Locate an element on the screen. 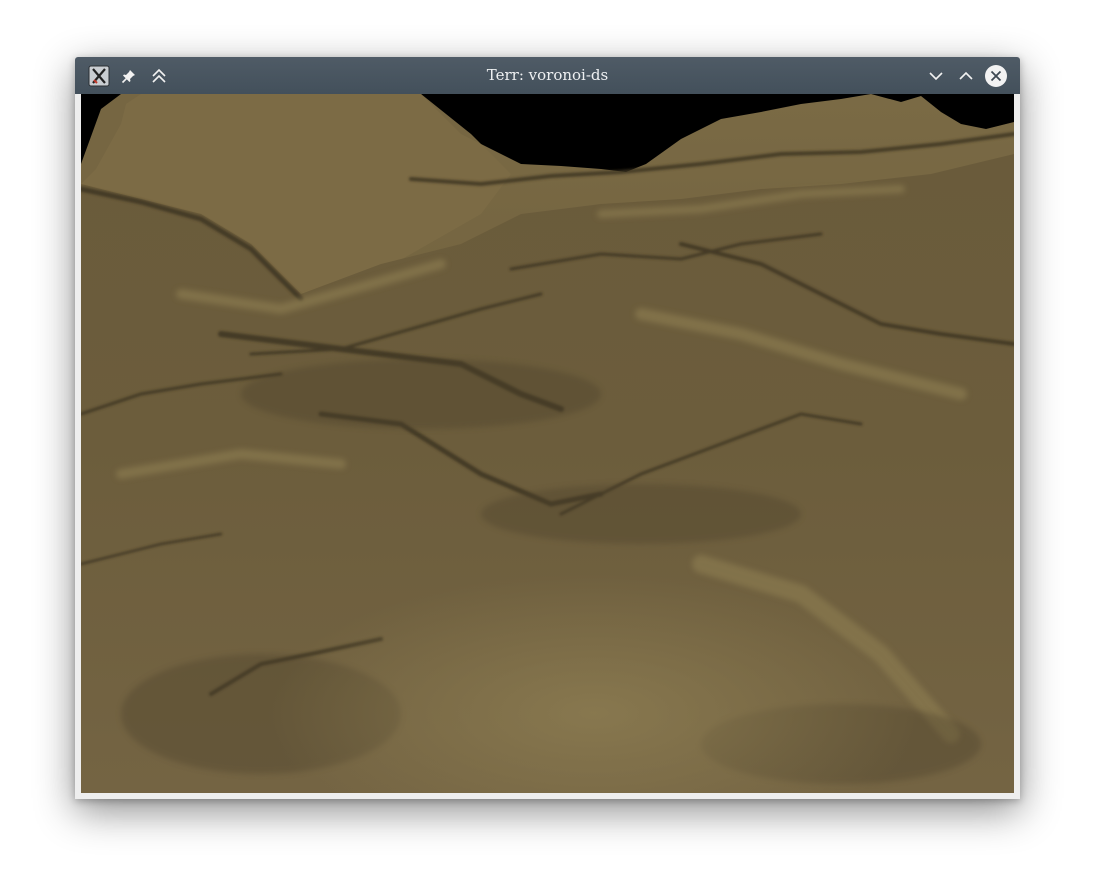  double-chevron-up-icon is located at coordinates (159, 75).